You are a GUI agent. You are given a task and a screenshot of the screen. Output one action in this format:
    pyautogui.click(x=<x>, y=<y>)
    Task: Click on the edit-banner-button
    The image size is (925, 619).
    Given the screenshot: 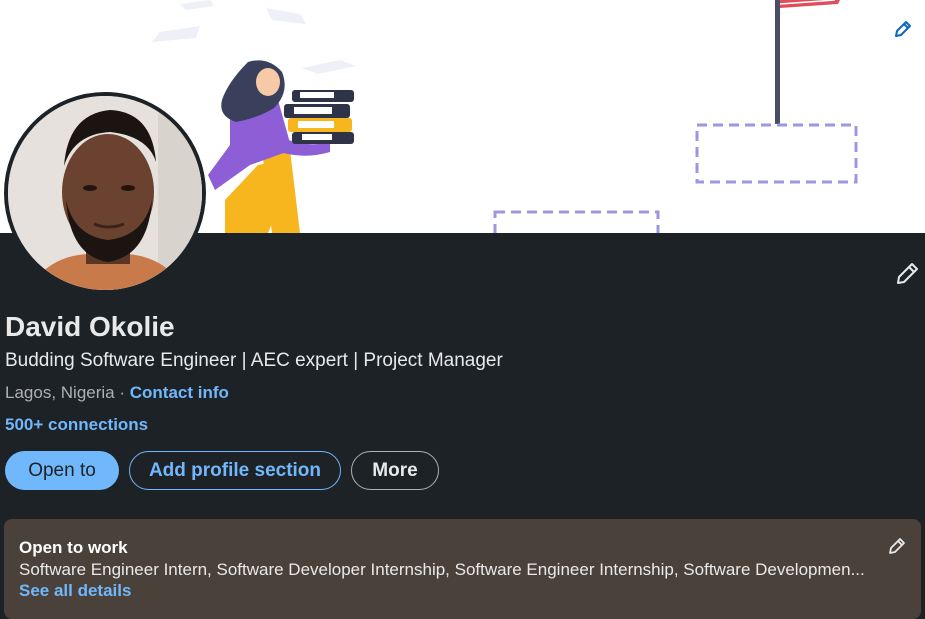 What is the action you would take?
    pyautogui.click(x=907, y=33)
    